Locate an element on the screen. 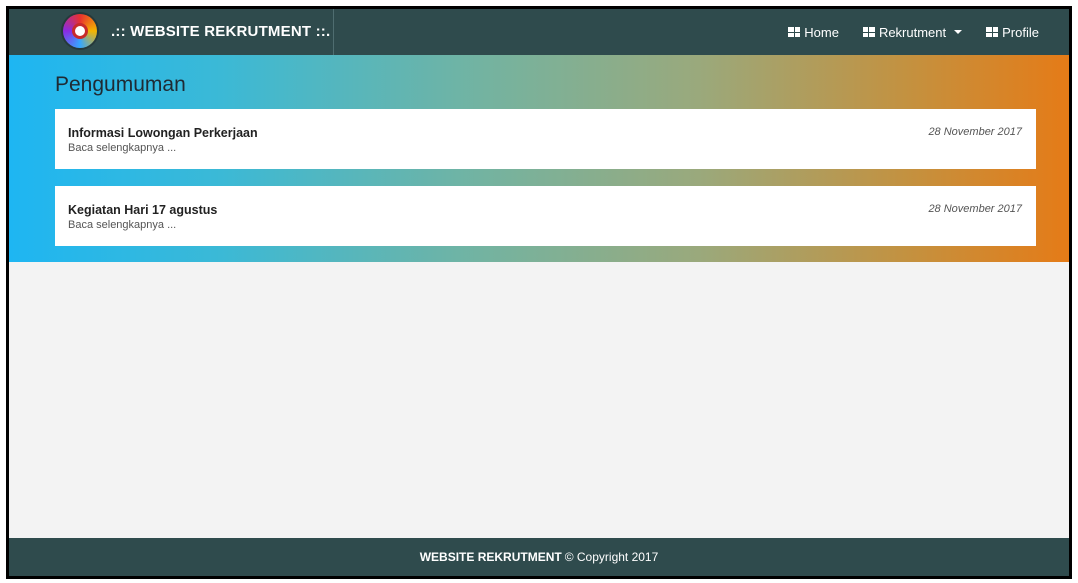  nav-item-home: Home is located at coordinates (813, 32).